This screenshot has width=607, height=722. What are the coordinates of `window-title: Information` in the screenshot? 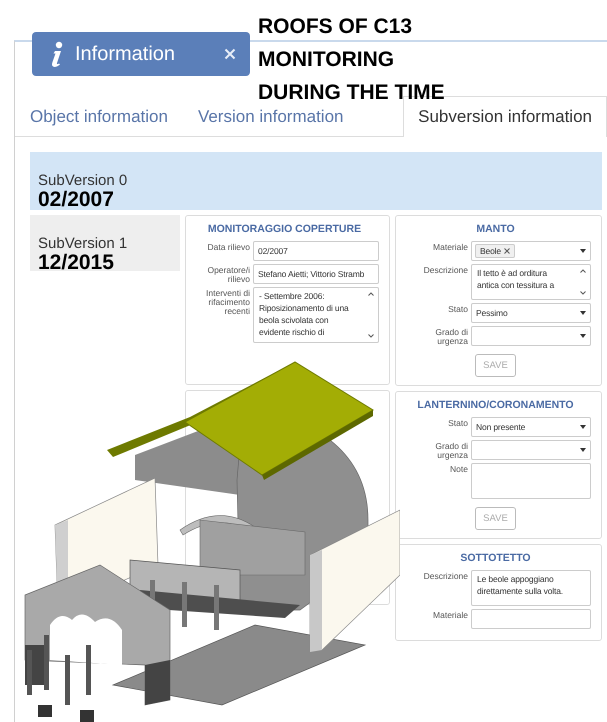 It's located at (125, 54).